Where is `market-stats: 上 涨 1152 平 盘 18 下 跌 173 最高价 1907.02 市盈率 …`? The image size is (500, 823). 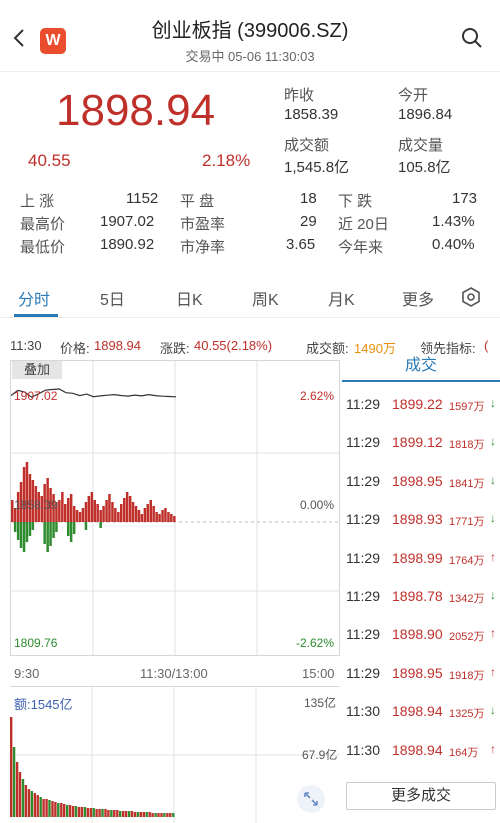
market-stats: 上 涨 1152 平 盘 18 下 跌 173 最高价 1907.02 市盈率 … is located at coordinates (251, 224).